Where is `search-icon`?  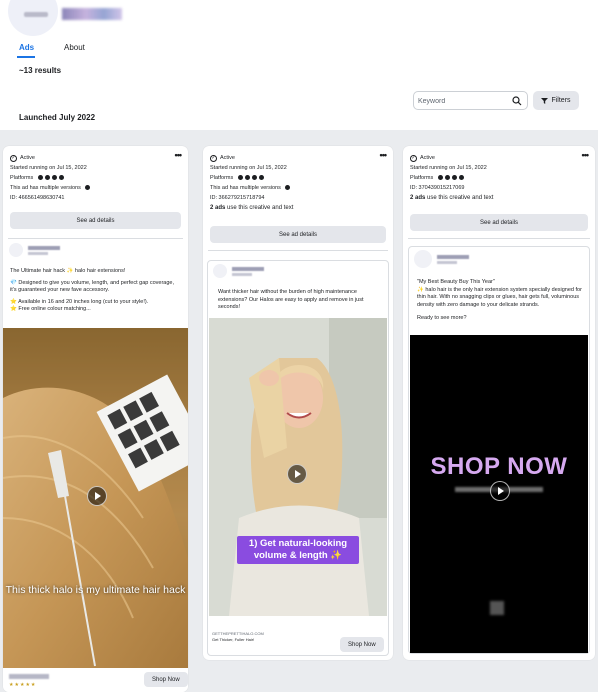
search-icon is located at coordinates (517, 101).